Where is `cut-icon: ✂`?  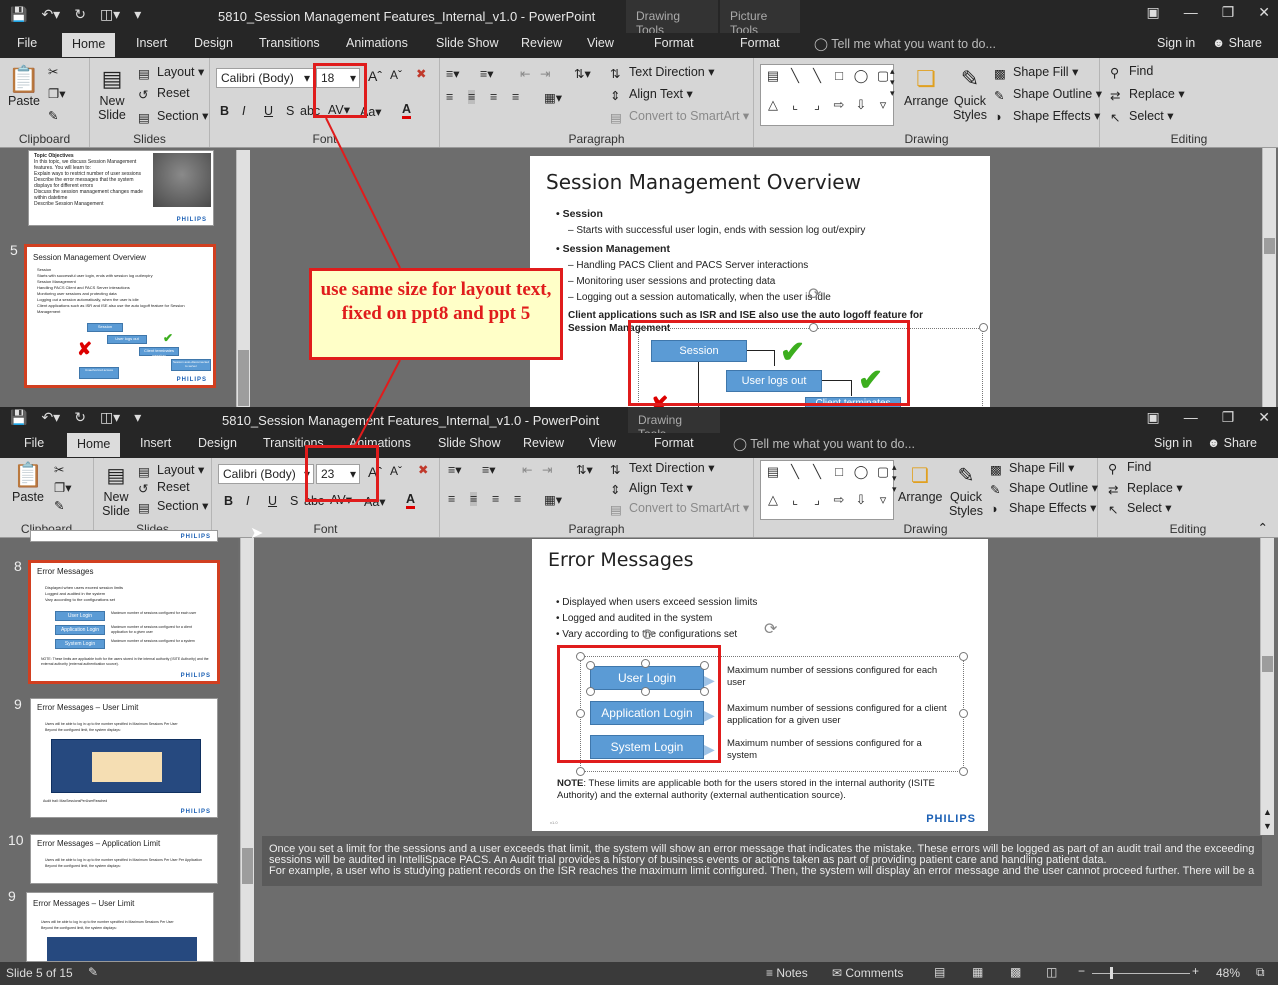
cut-icon: ✂ is located at coordinates (59, 469).